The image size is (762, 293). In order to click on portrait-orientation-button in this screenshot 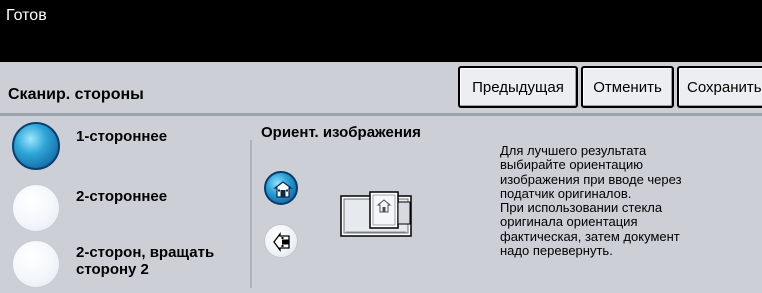, I will do `click(281, 188)`.